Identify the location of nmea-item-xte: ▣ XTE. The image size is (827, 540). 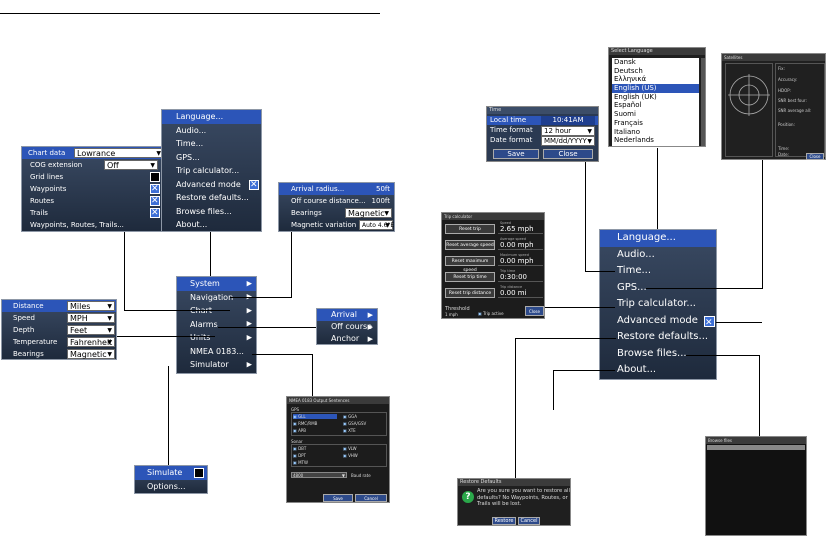
(349, 430).